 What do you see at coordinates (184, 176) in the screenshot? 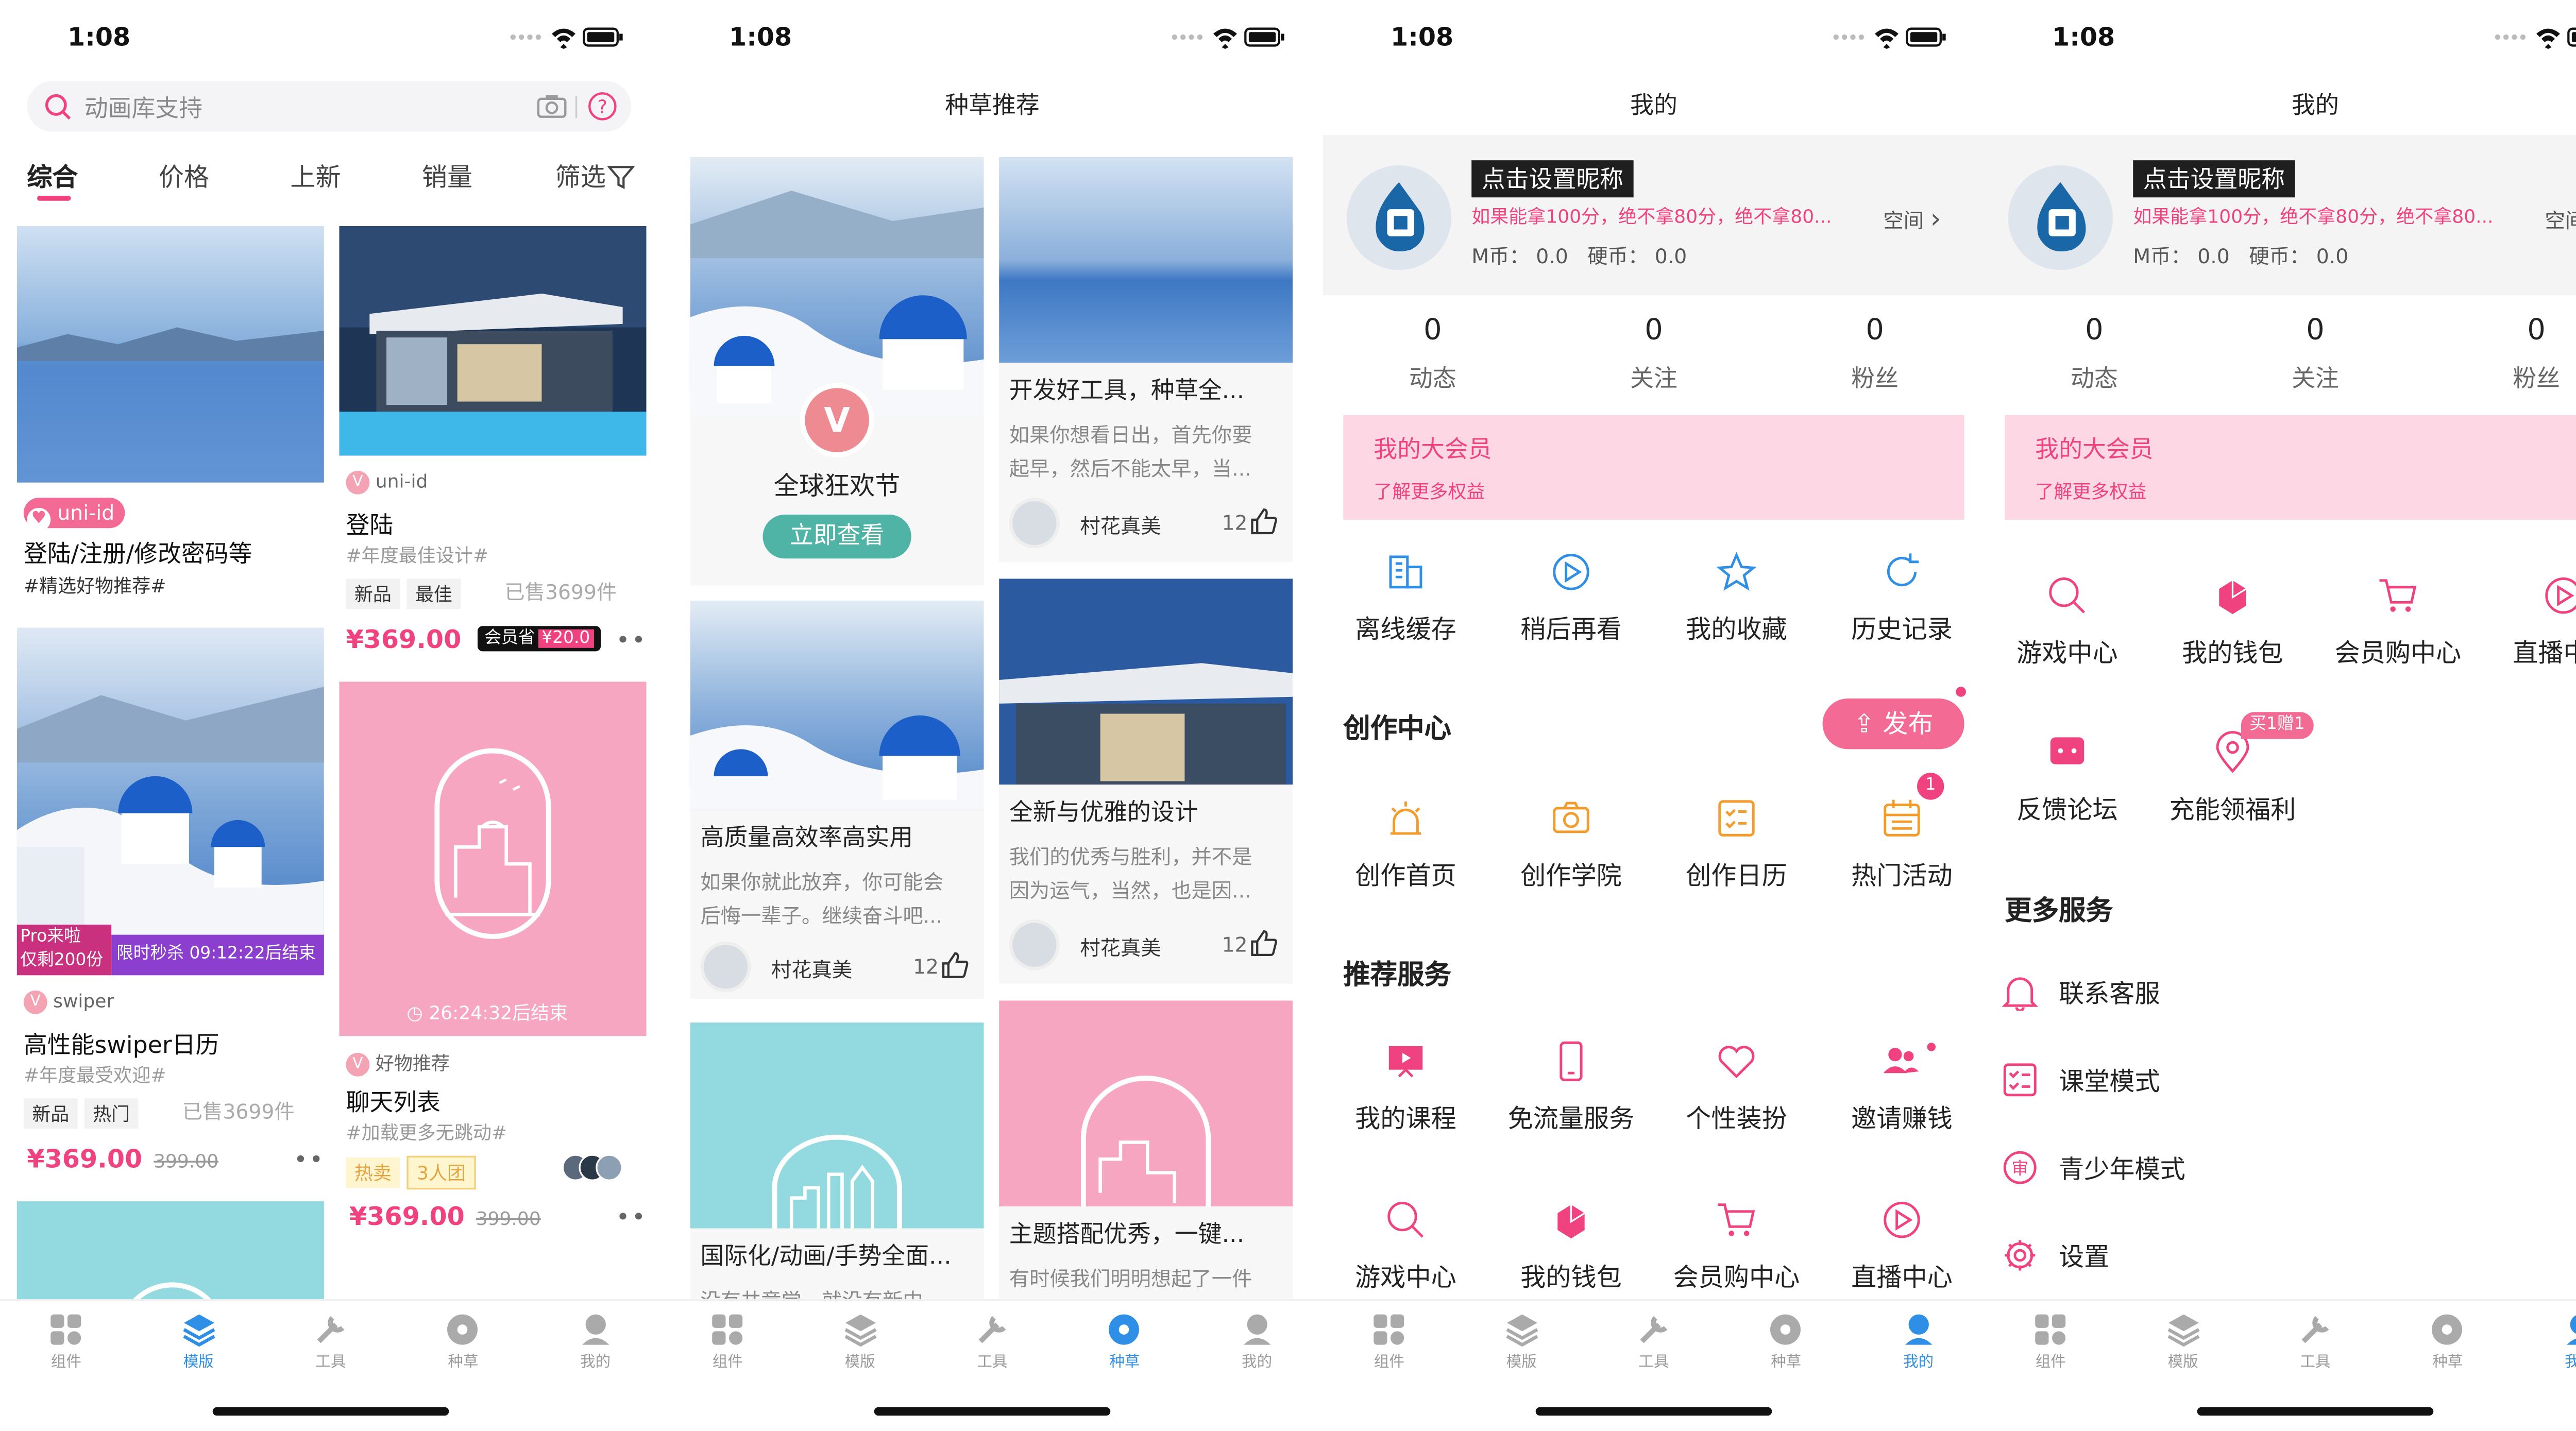
I see `sort-tab-price: 价格` at bounding box center [184, 176].